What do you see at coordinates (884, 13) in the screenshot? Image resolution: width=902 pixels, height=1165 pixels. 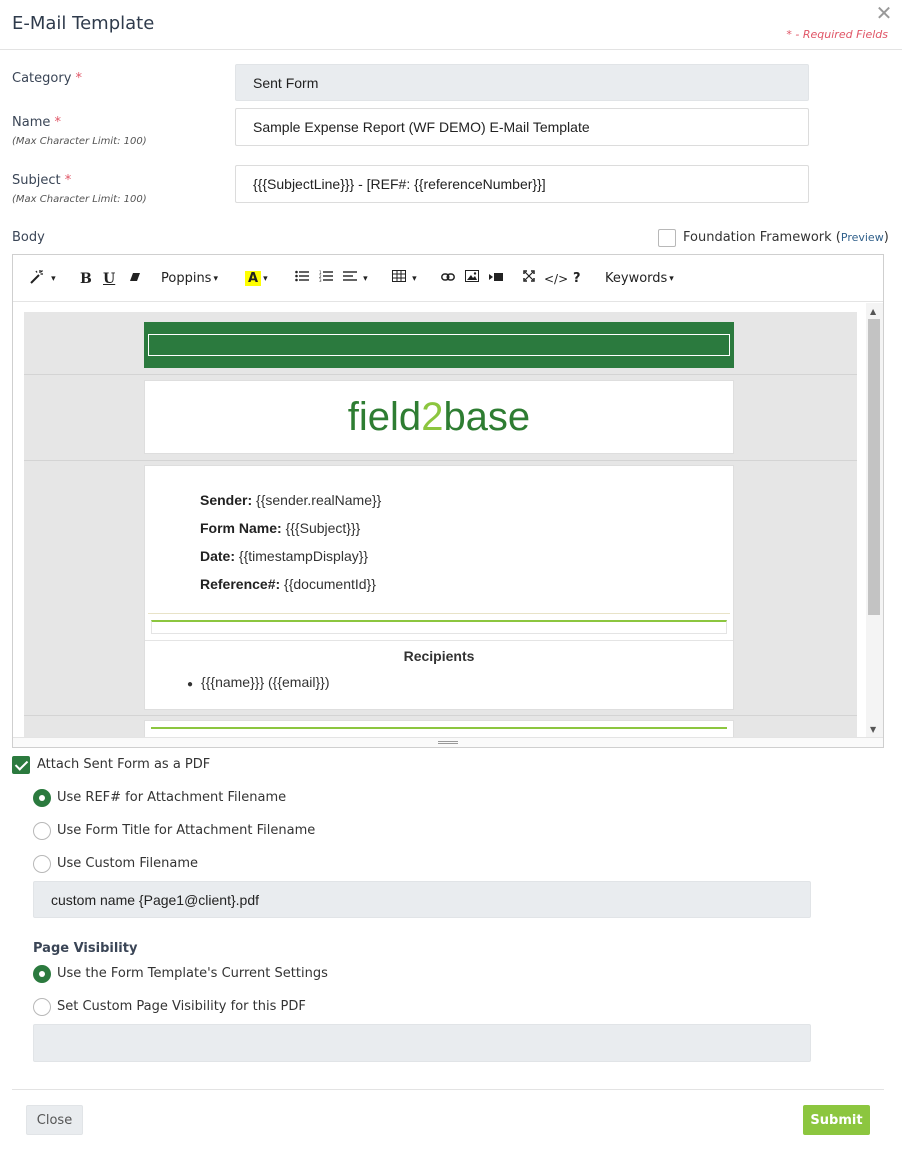 I see `close-icon: ✕` at bounding box center [884, 13].